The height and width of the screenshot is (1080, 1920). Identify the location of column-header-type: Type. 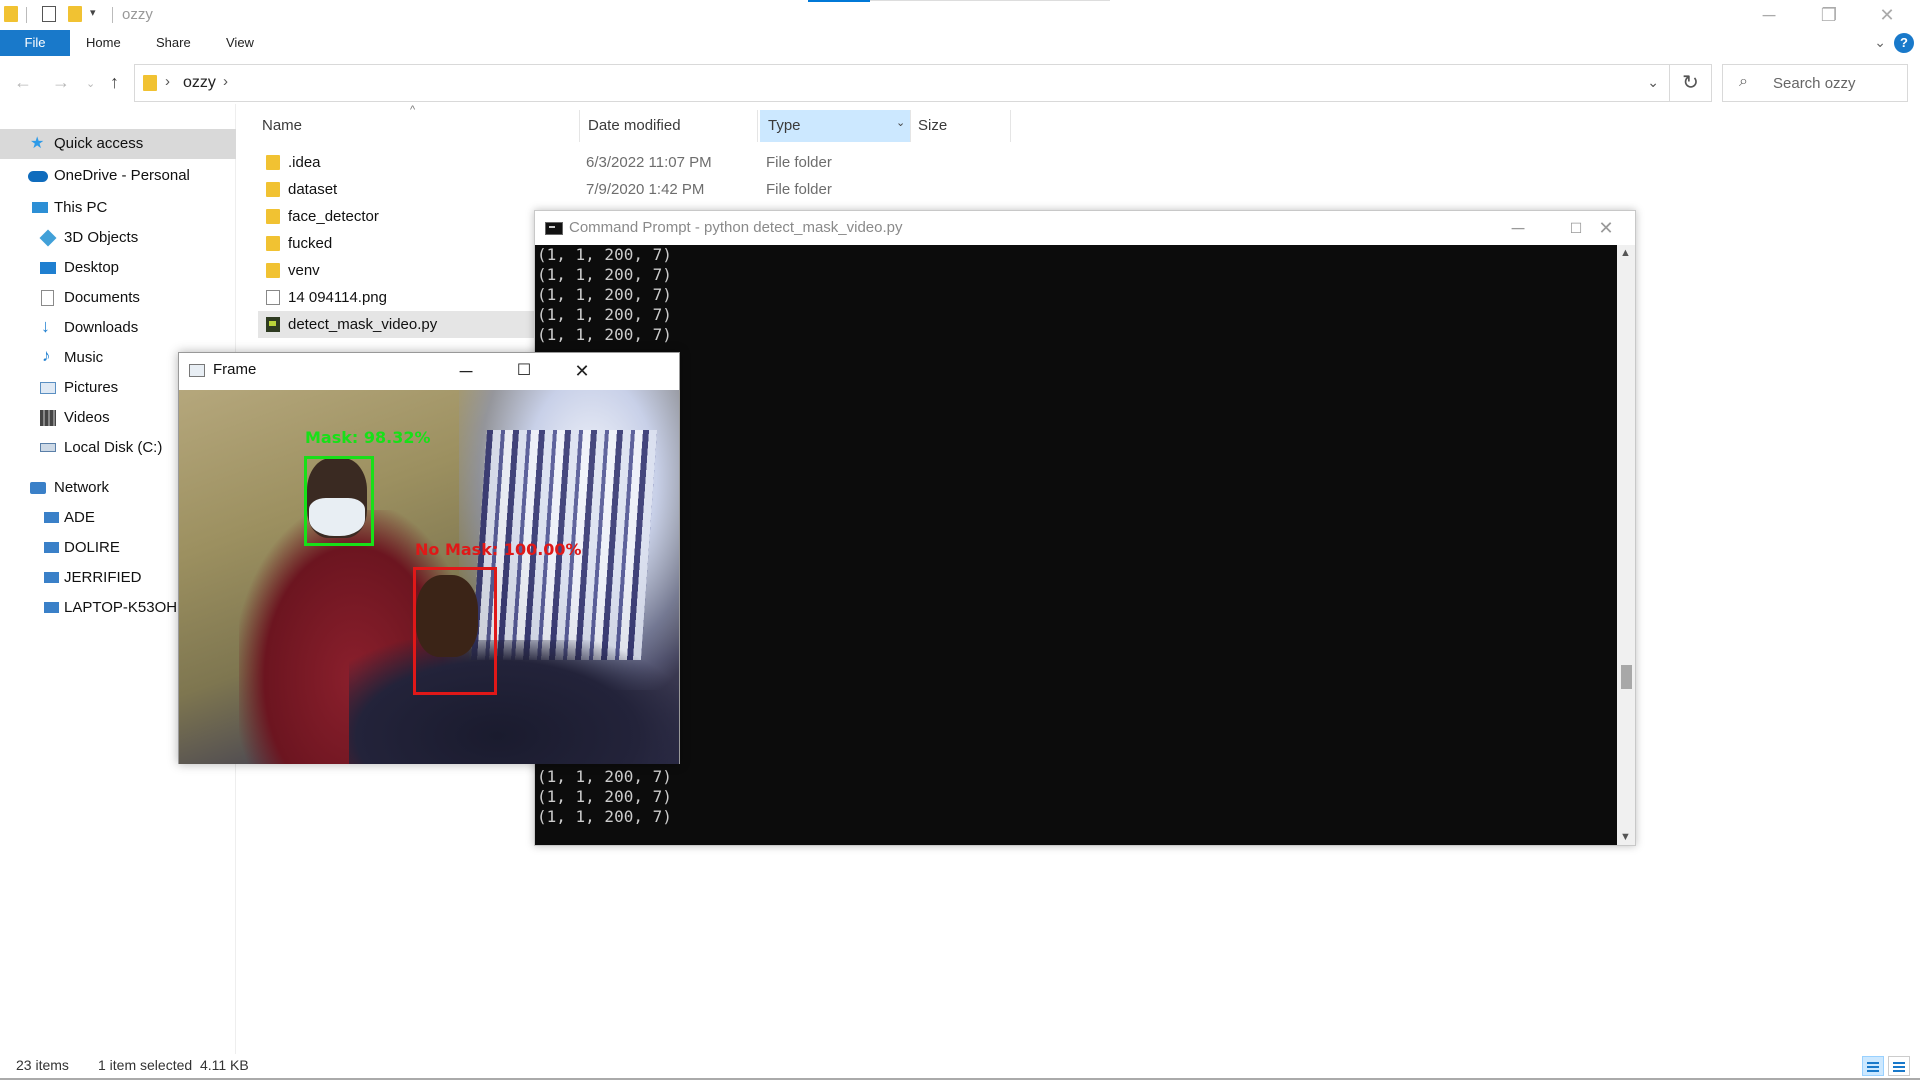
(835, 126).